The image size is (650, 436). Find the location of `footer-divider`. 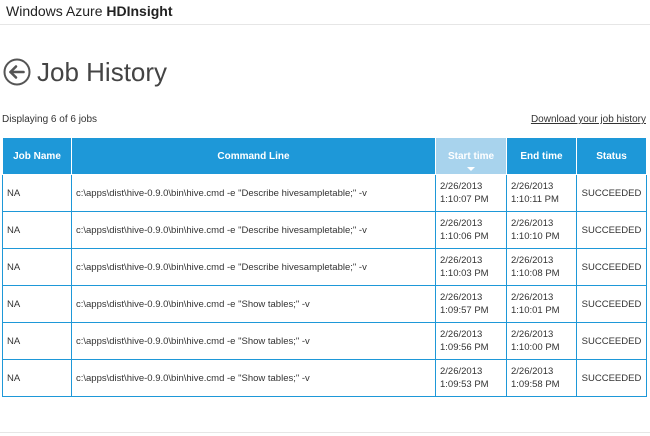

footer-divider is located at coordinates (325, 432).